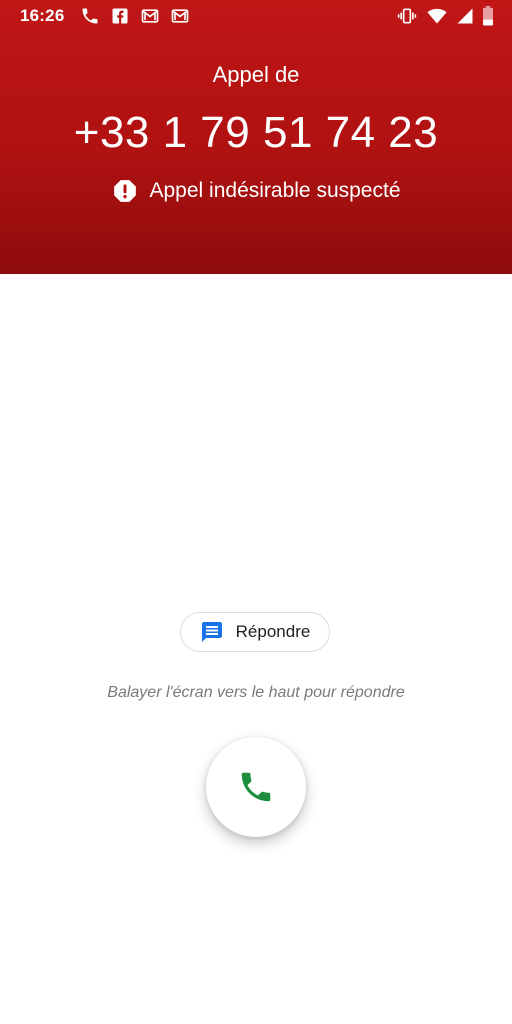 Image resolution: width=512 pixels, height=1024 pixels. What do you see at coordinates (140, 16) in the screenshot?
I see `notification-icons` at bounding box center [140, 16].